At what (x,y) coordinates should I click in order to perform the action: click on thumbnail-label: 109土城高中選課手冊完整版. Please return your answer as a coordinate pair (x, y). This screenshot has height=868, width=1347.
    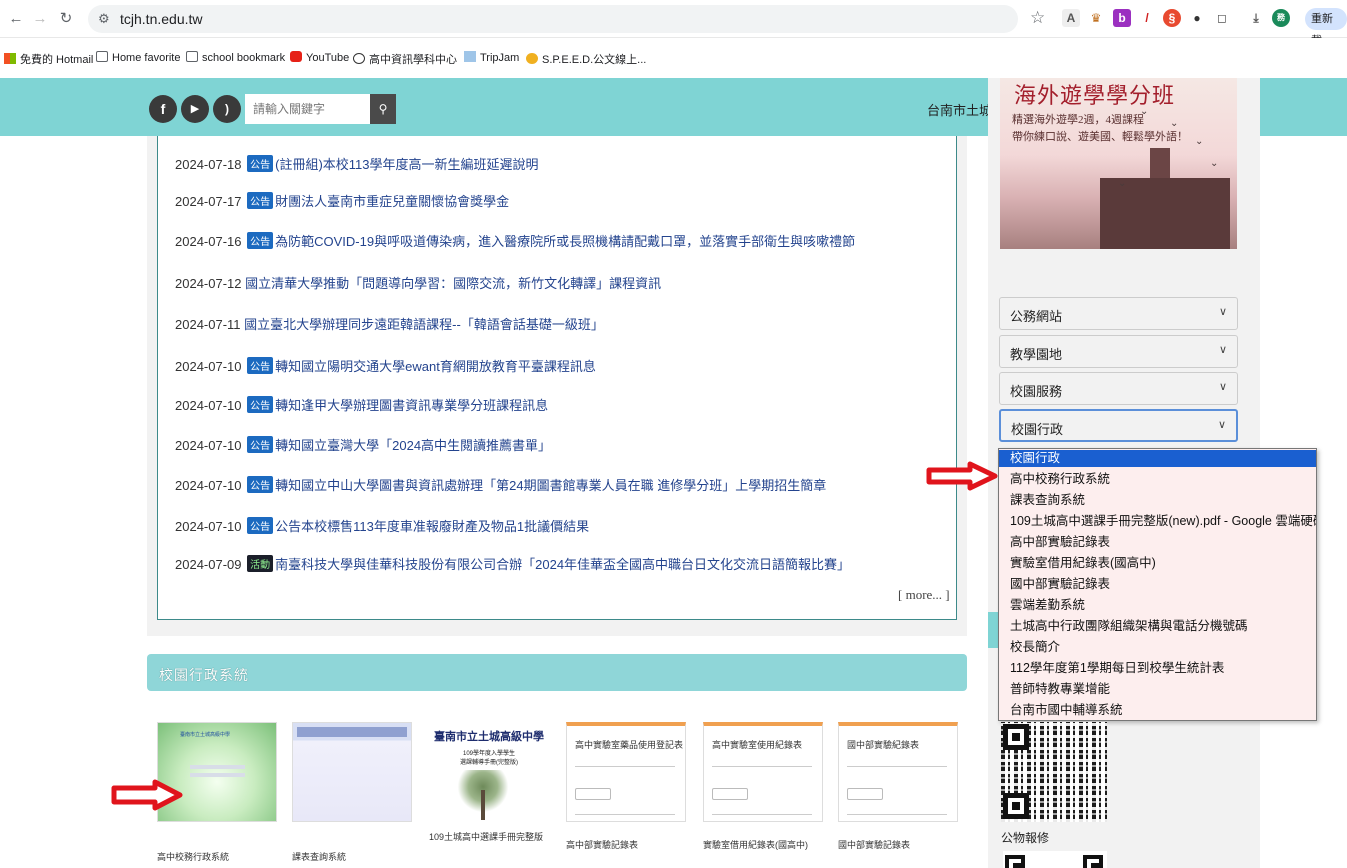
    Looking at the image, I should click on (486, 836).